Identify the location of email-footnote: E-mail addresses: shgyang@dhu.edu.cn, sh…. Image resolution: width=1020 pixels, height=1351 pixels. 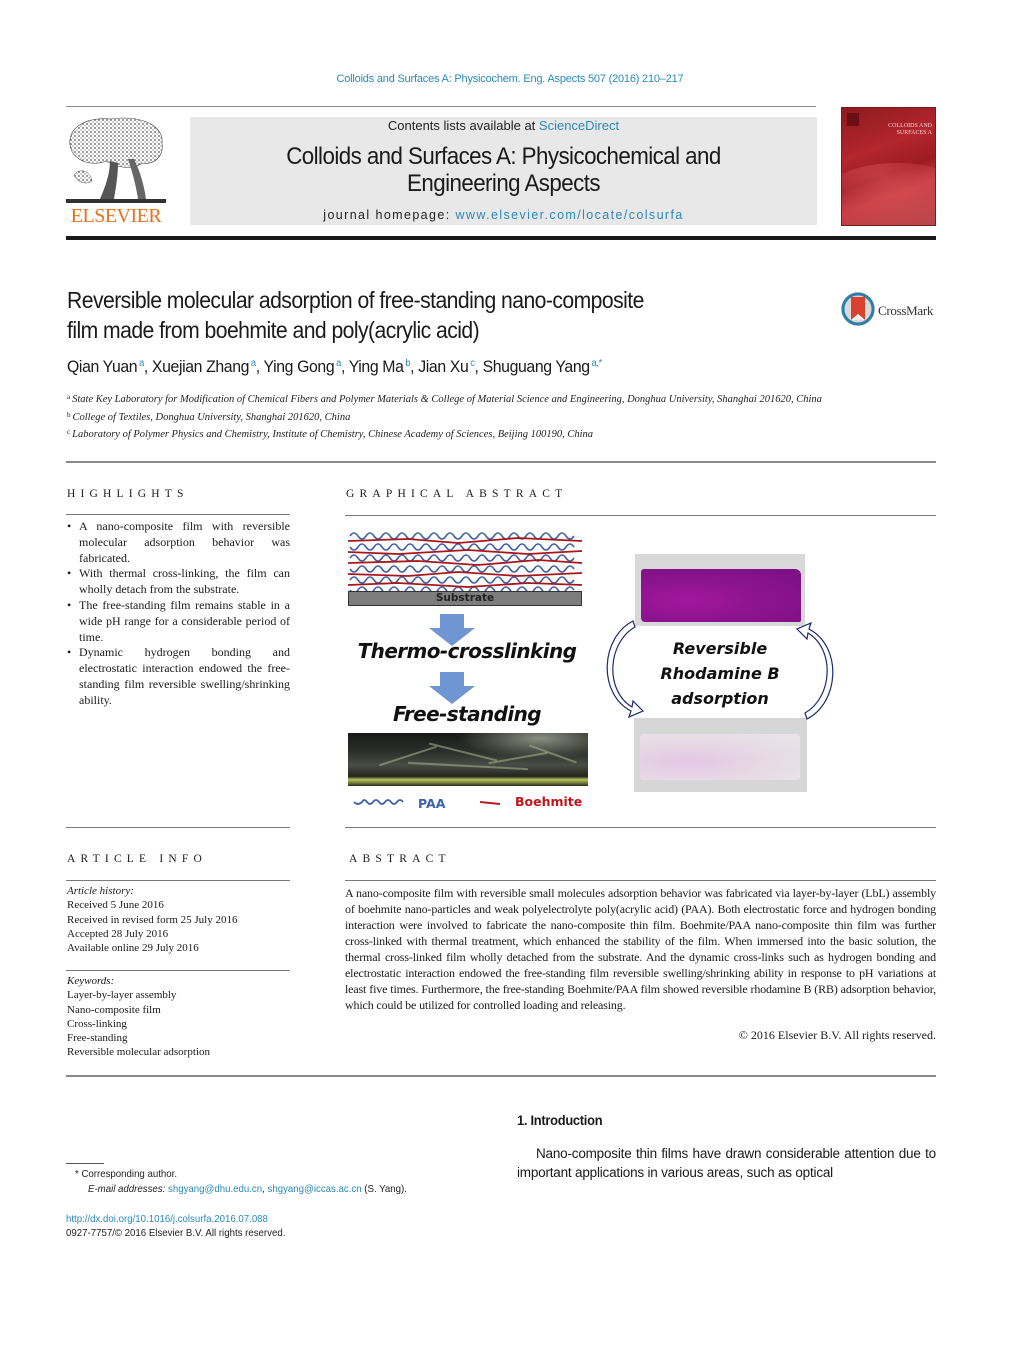
(247, 1189).